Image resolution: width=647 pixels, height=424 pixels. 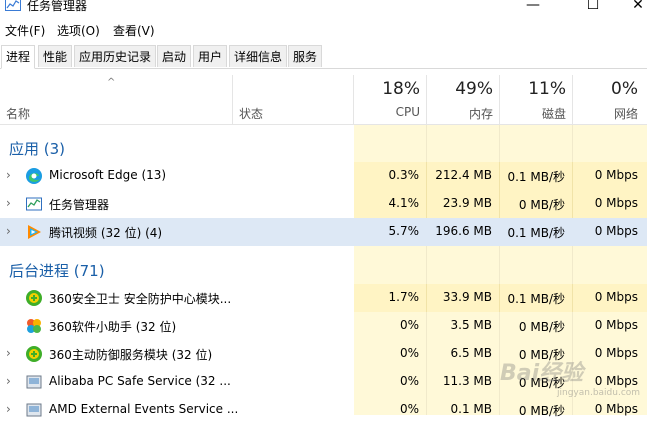 What do you see at coordinates (624, 89) in the screenshot?
I see `network-percent: 0%` at bounding box center [624, 89].